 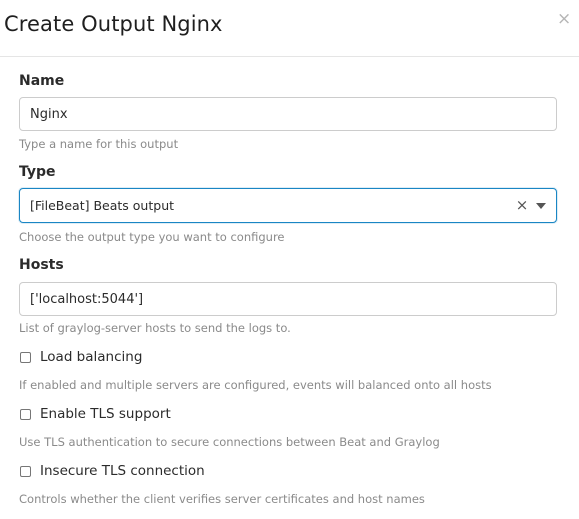 What do you see at coordinates (564, 19) in the screenshot?
I see `close-icon: ×` at bounding box center [564, 19].